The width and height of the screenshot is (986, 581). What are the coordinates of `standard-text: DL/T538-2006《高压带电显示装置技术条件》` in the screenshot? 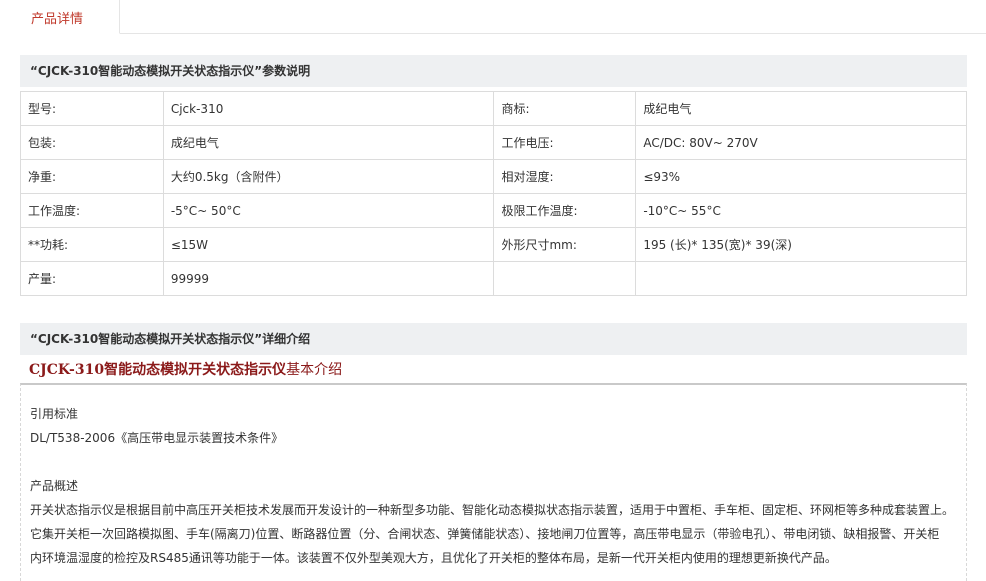 It's located at (157, 438).